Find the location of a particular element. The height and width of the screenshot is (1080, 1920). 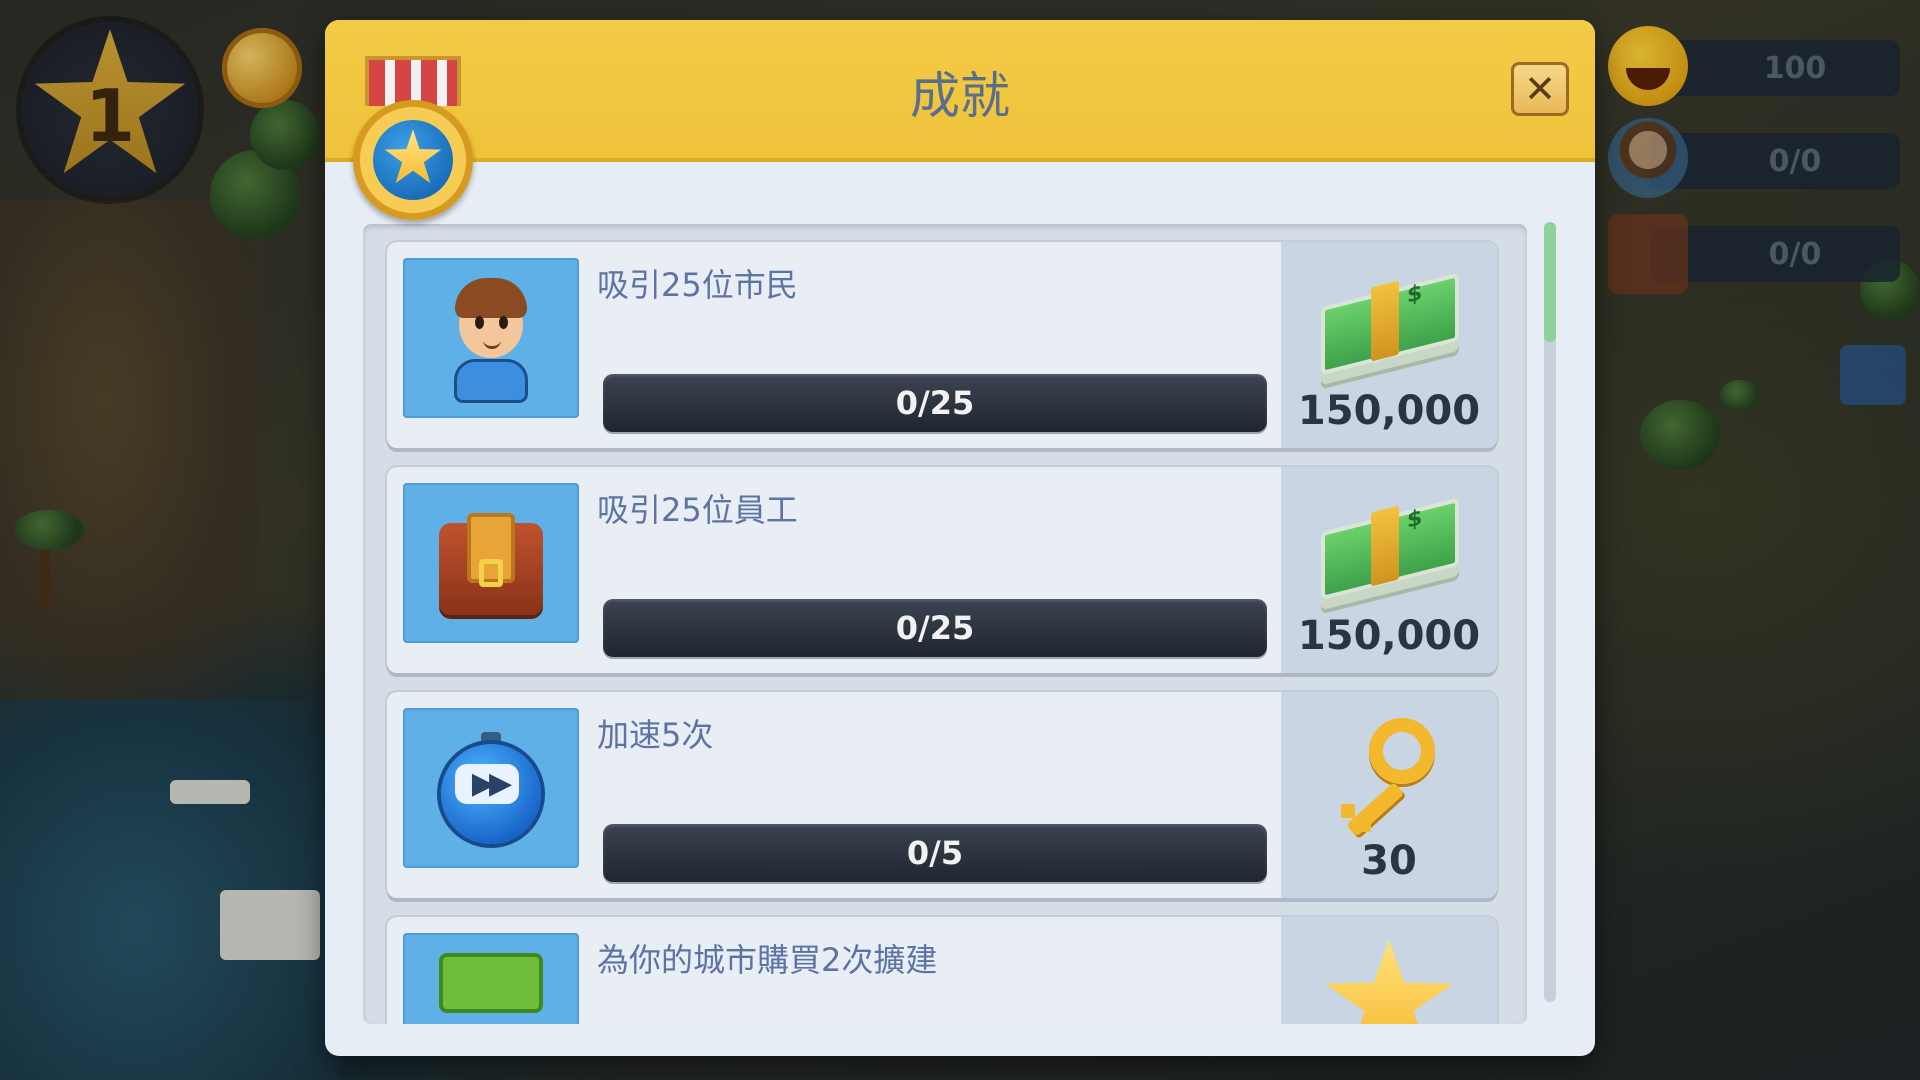

reward-panel is located at coordinates (1389, 970).